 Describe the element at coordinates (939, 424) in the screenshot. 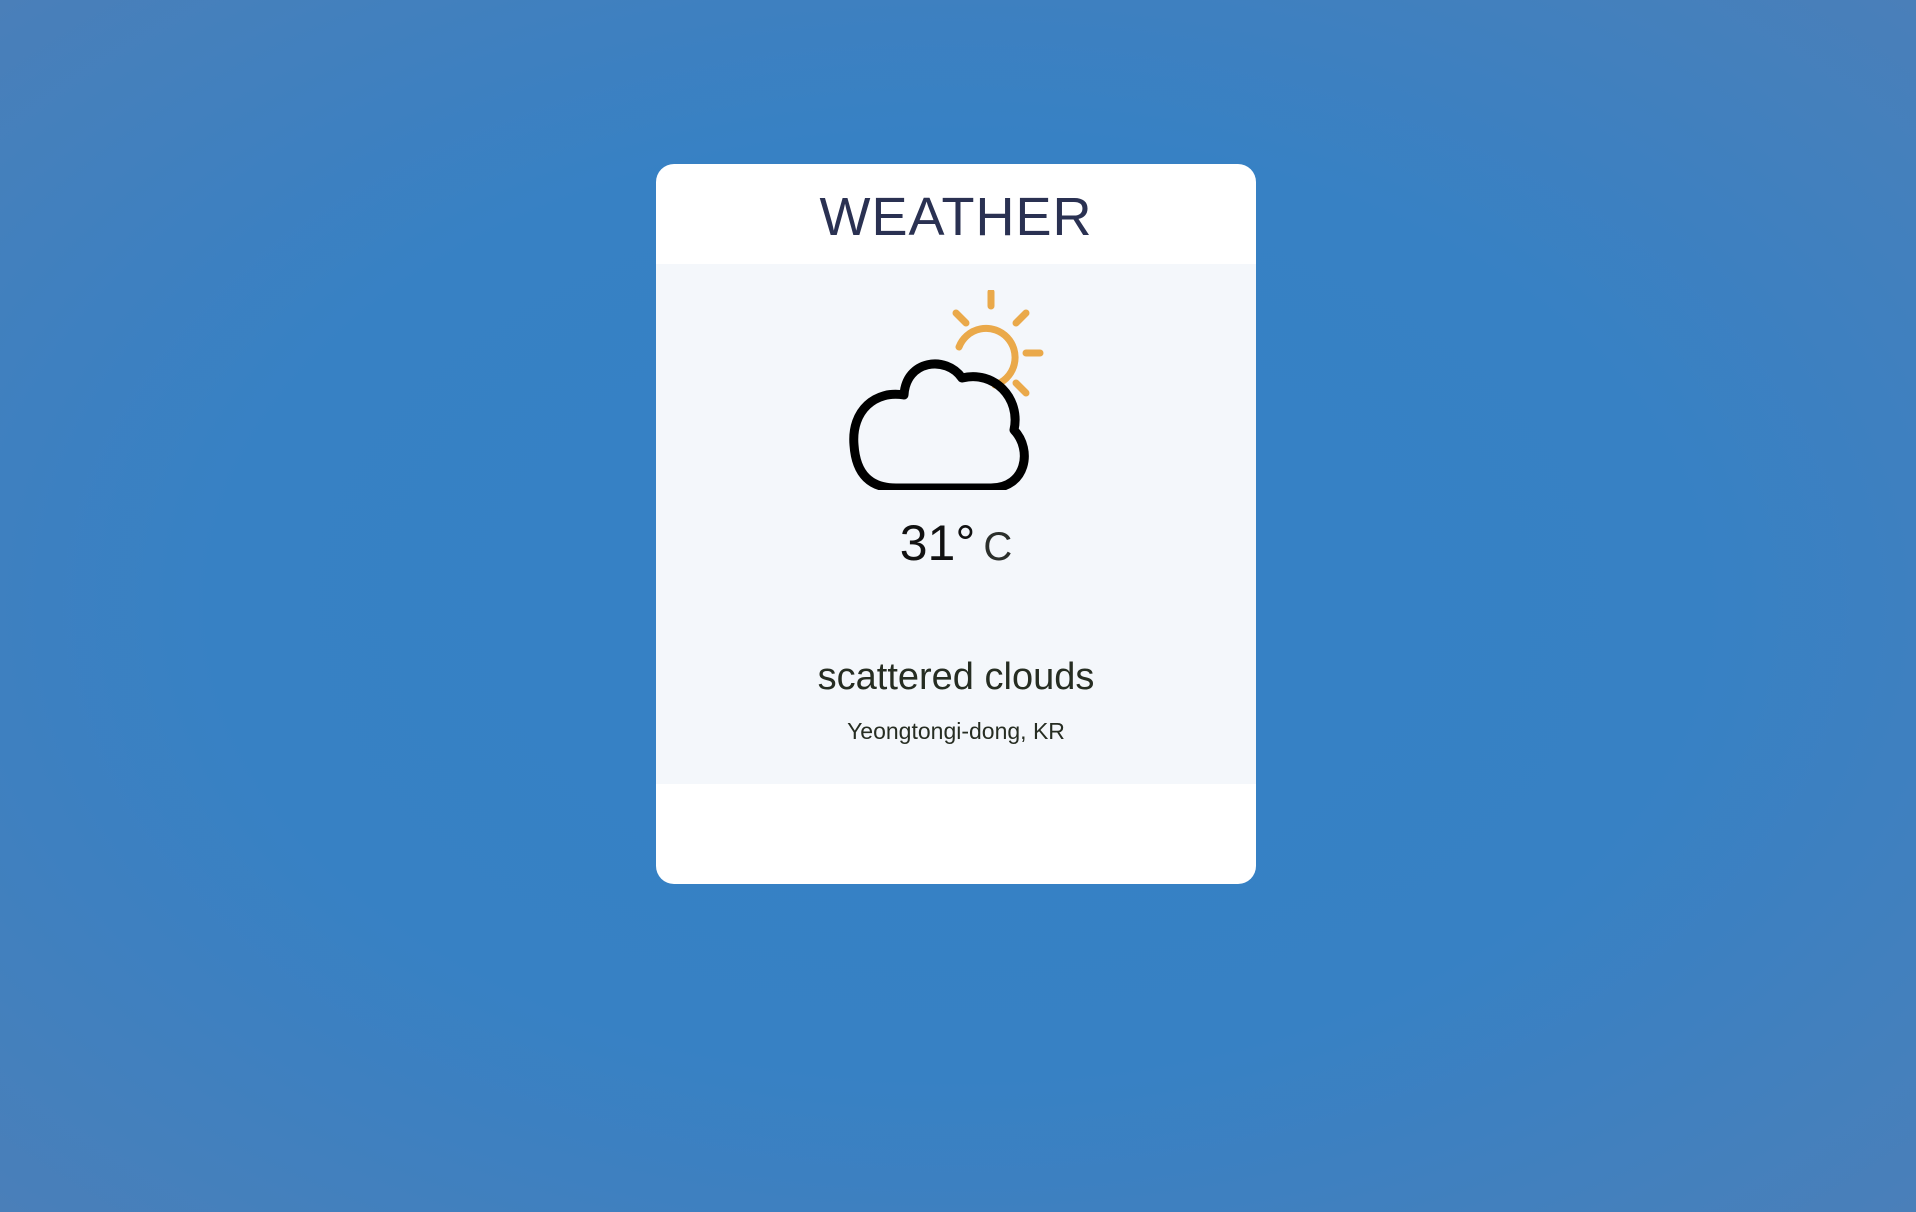

I see `cloud-icon` at that location.